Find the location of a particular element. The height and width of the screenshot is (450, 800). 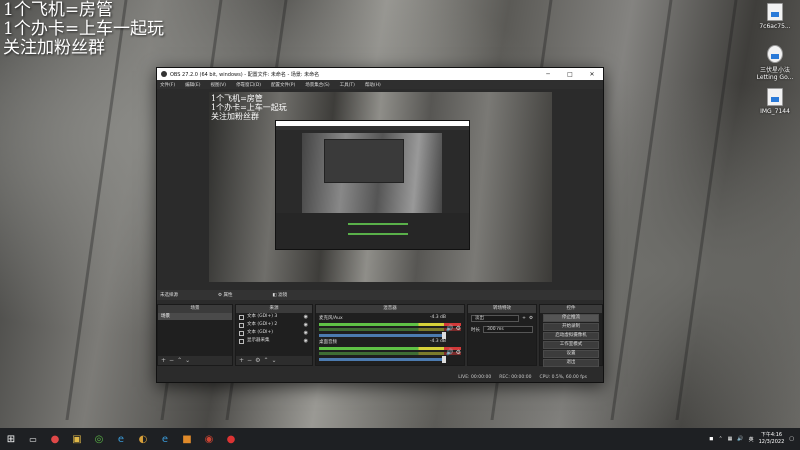

properties-button: ⚙ 属性 is located at coordinates (225, 295).